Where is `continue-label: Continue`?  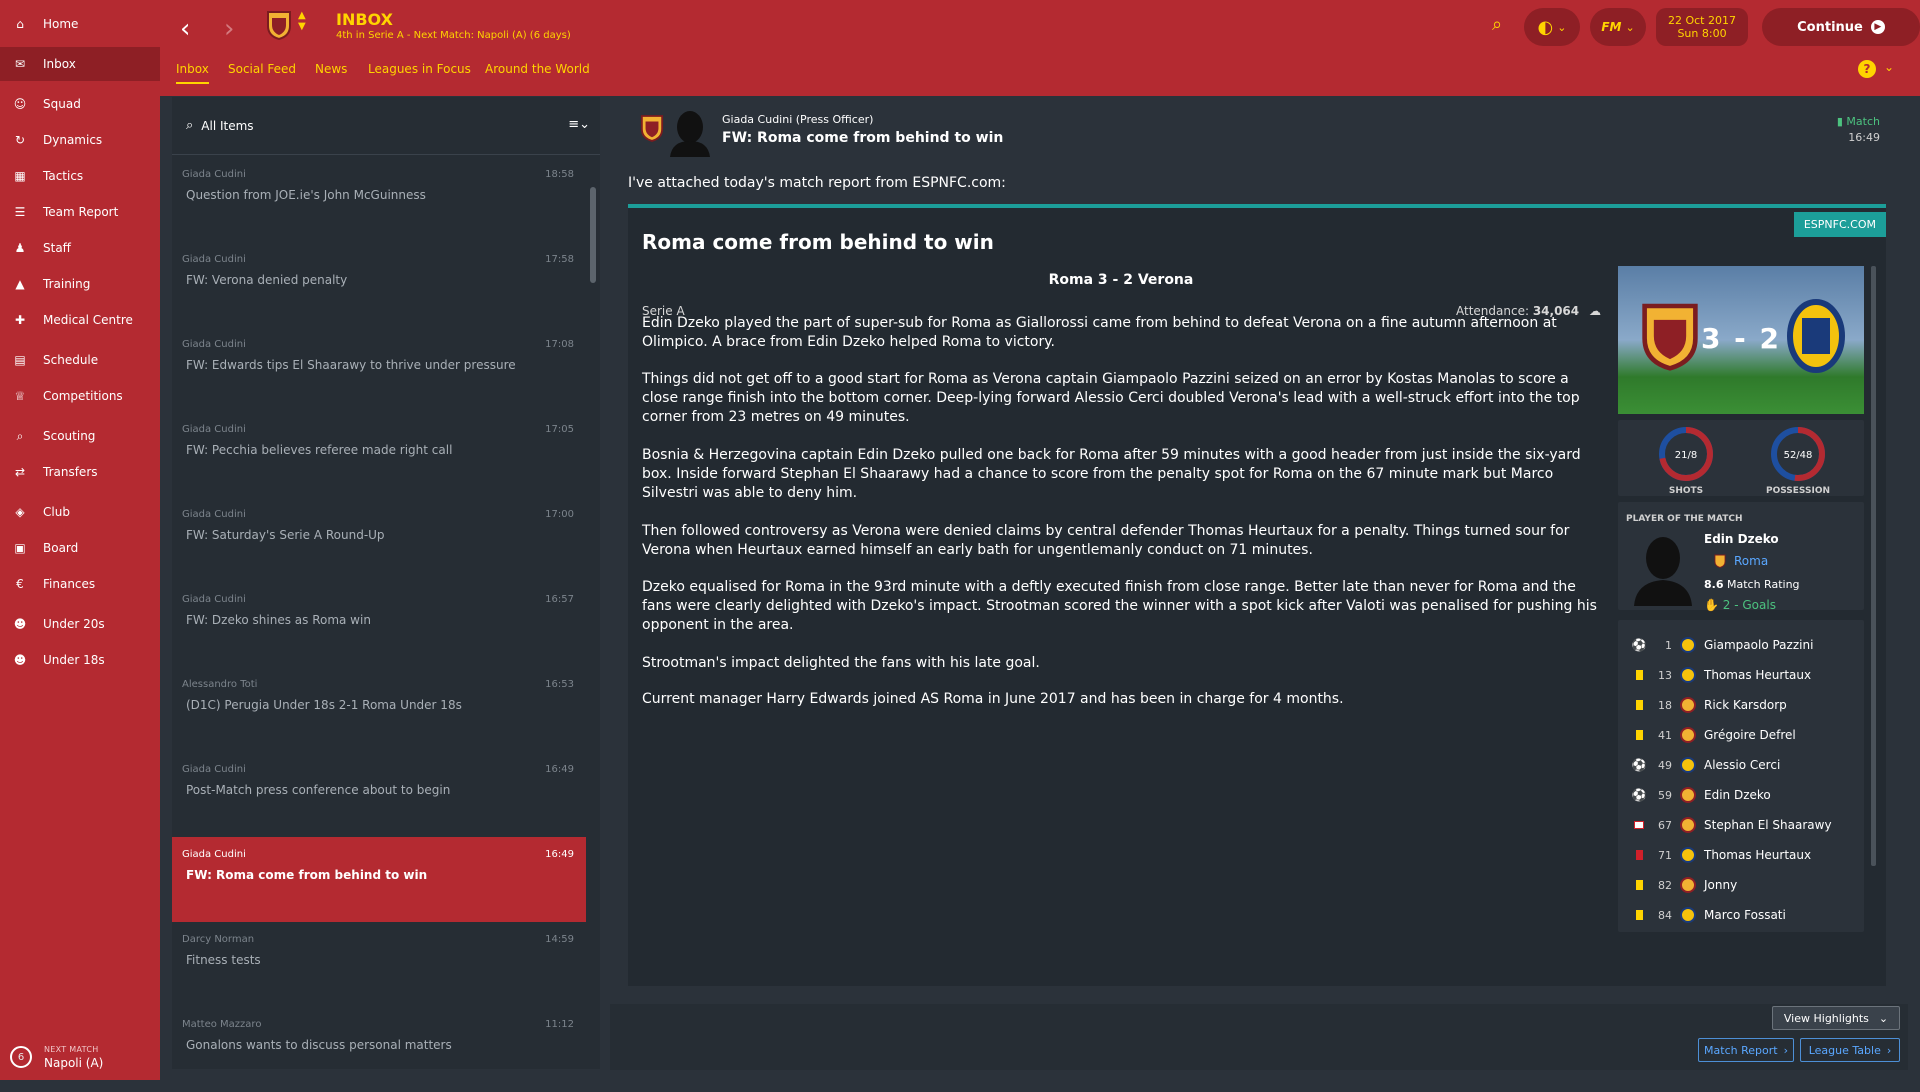
continue-label: Continue is located at coordinates (1830, 27).